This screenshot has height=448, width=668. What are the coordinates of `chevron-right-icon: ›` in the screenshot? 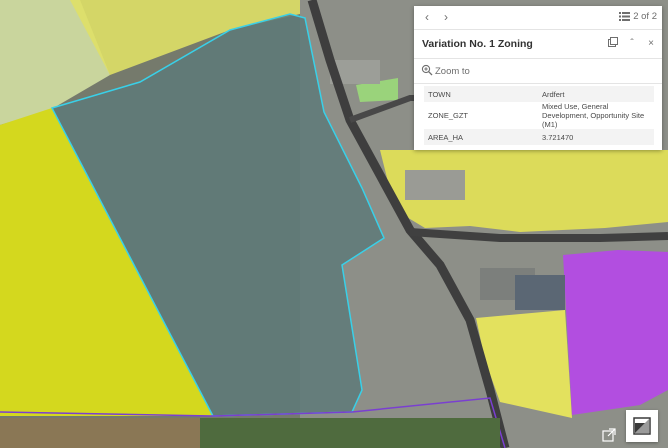 It's located at (446, 17).